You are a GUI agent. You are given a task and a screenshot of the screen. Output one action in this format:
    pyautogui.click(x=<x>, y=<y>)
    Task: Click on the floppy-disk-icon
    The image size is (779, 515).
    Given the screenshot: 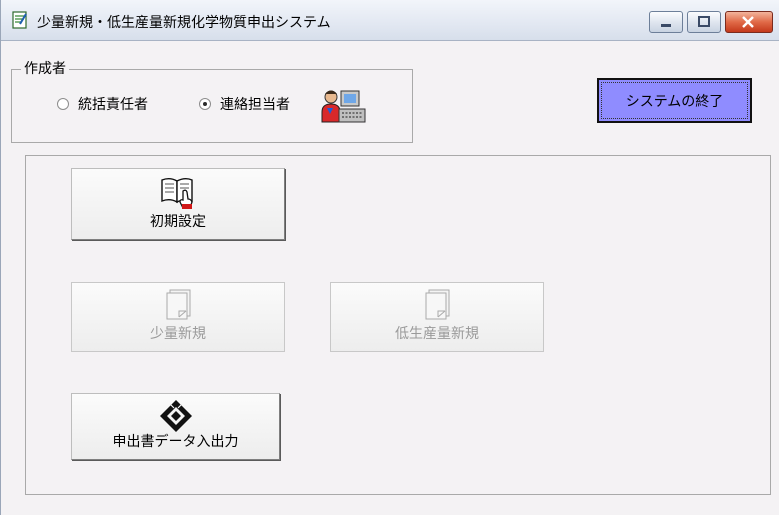 What is the action you would take?
    pyautogui.click(x=175, y=416)
    